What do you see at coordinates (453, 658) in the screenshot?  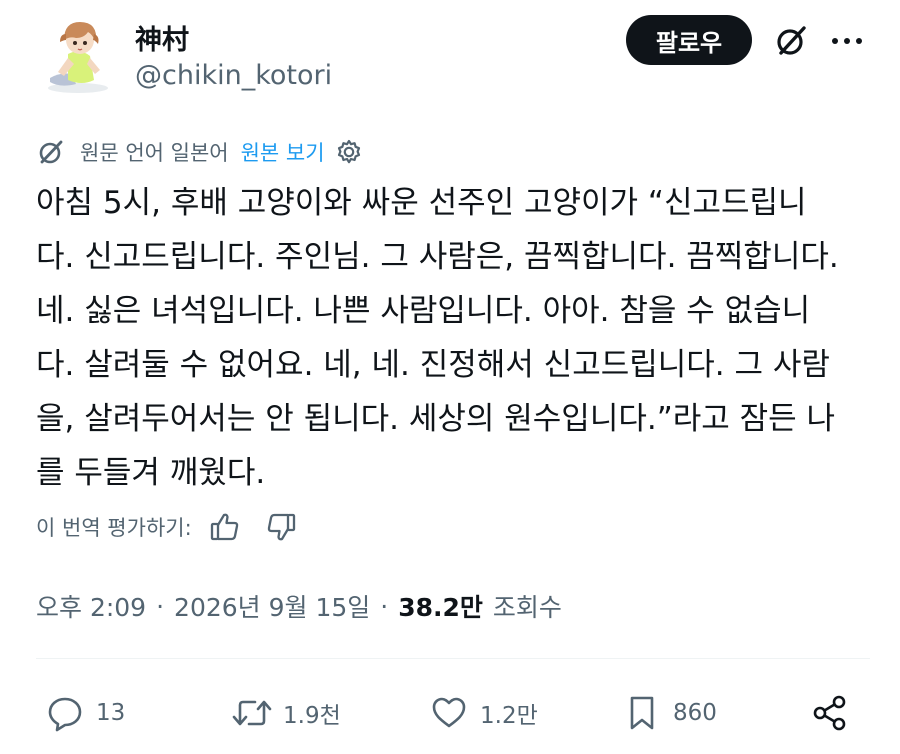 I see `divider` at bounding box center [453, 658].